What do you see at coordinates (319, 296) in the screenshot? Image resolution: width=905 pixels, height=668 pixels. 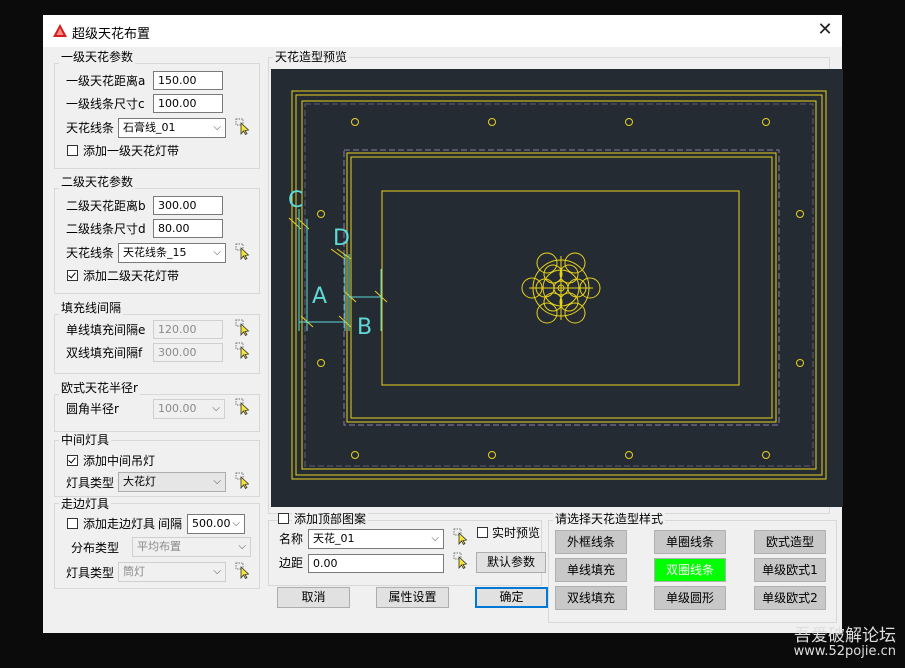 I see `dim-label-a: A` at bounding box center [319, 296].